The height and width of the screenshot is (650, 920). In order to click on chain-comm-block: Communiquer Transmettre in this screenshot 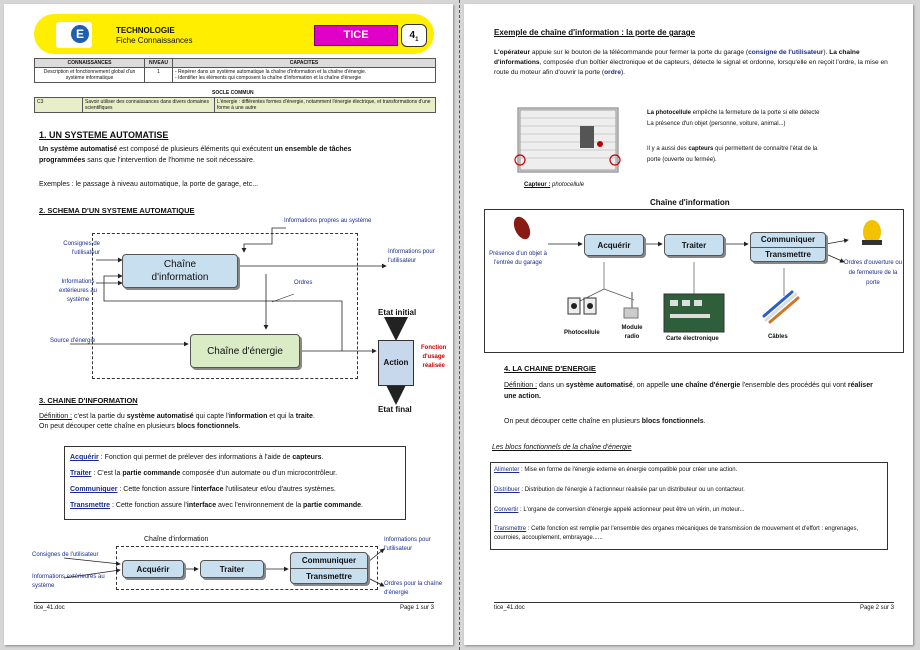, I will do `click(788, 247)`.